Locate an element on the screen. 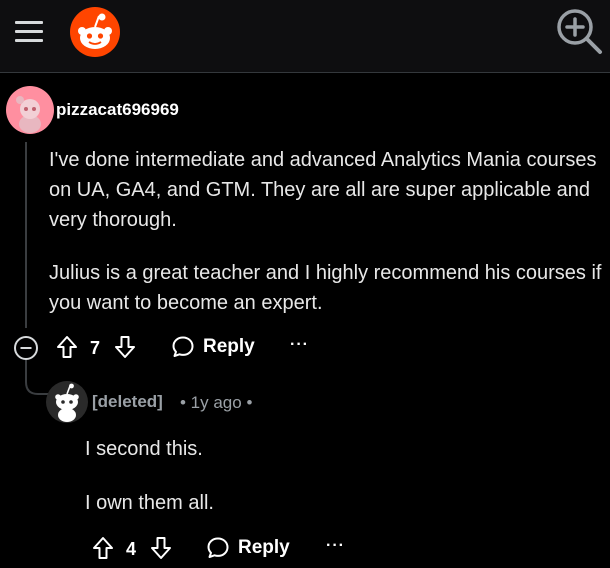  thread-line is located at coordinates (26, 235).